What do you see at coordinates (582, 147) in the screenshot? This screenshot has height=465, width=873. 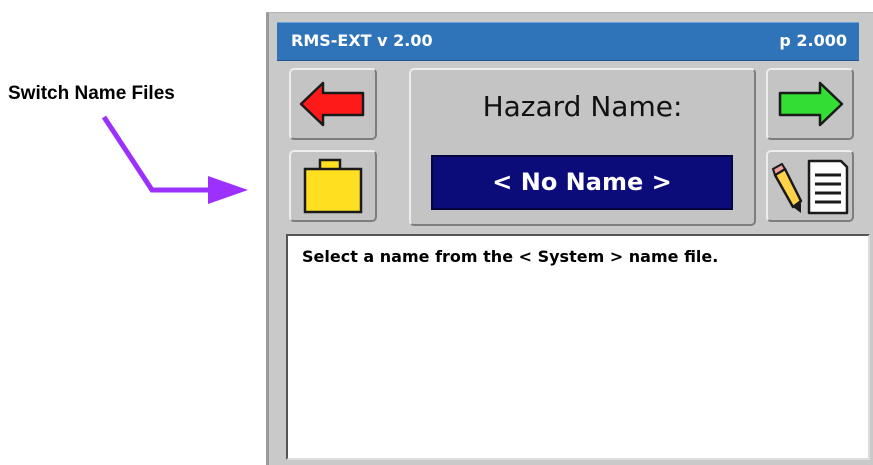 I see `hazard-name-panel: Hazard Name: < No Name >` at bounding box center [582, 147].